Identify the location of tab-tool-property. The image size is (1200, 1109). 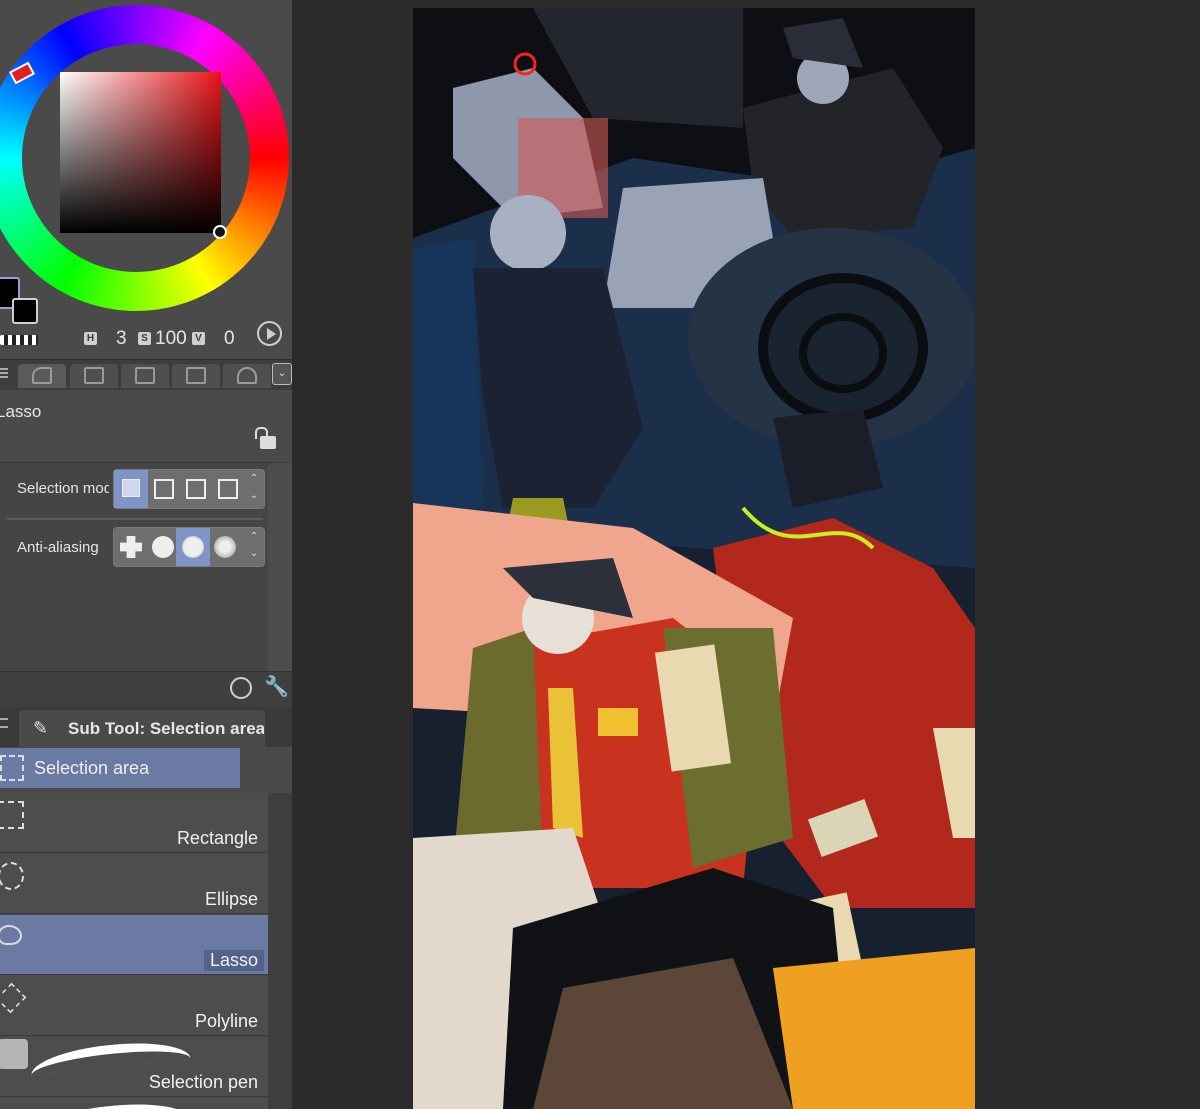
(42, 376).